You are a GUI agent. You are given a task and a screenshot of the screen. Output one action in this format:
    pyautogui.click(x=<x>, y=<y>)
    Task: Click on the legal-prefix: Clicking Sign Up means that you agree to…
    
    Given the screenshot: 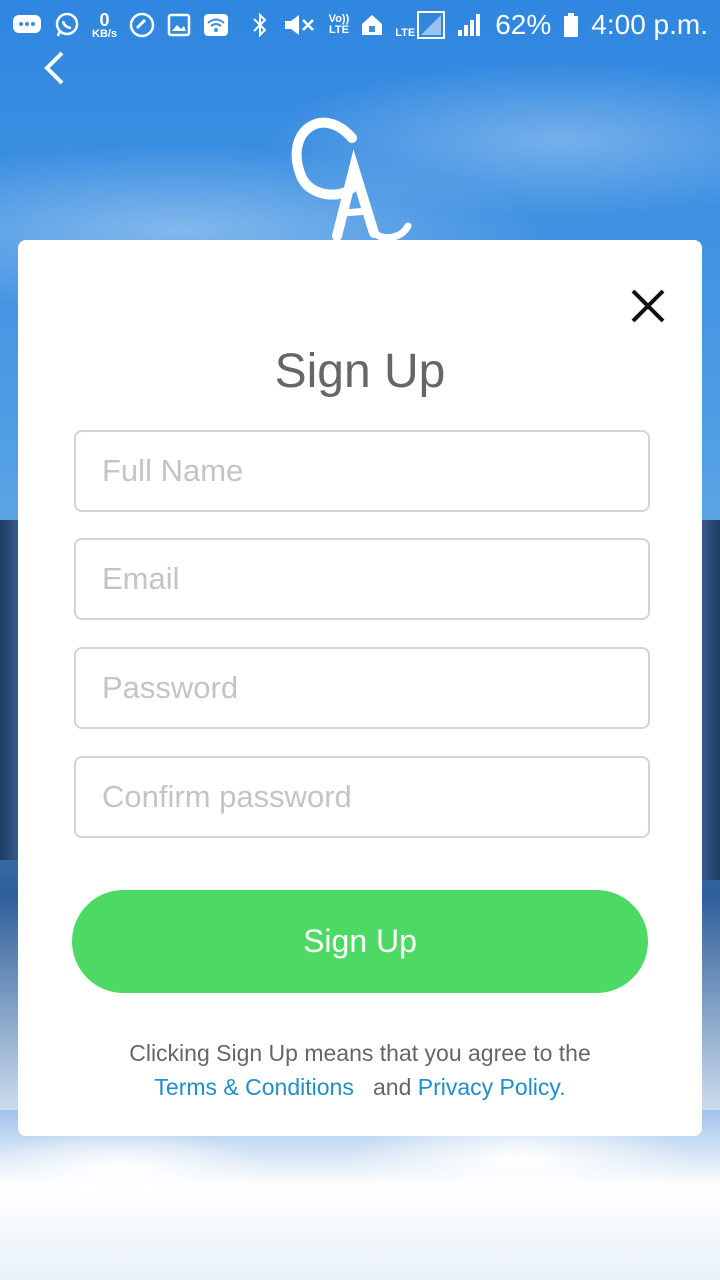 What is the action you would take?
    pyautogui.click(x=360, y=1053)
    